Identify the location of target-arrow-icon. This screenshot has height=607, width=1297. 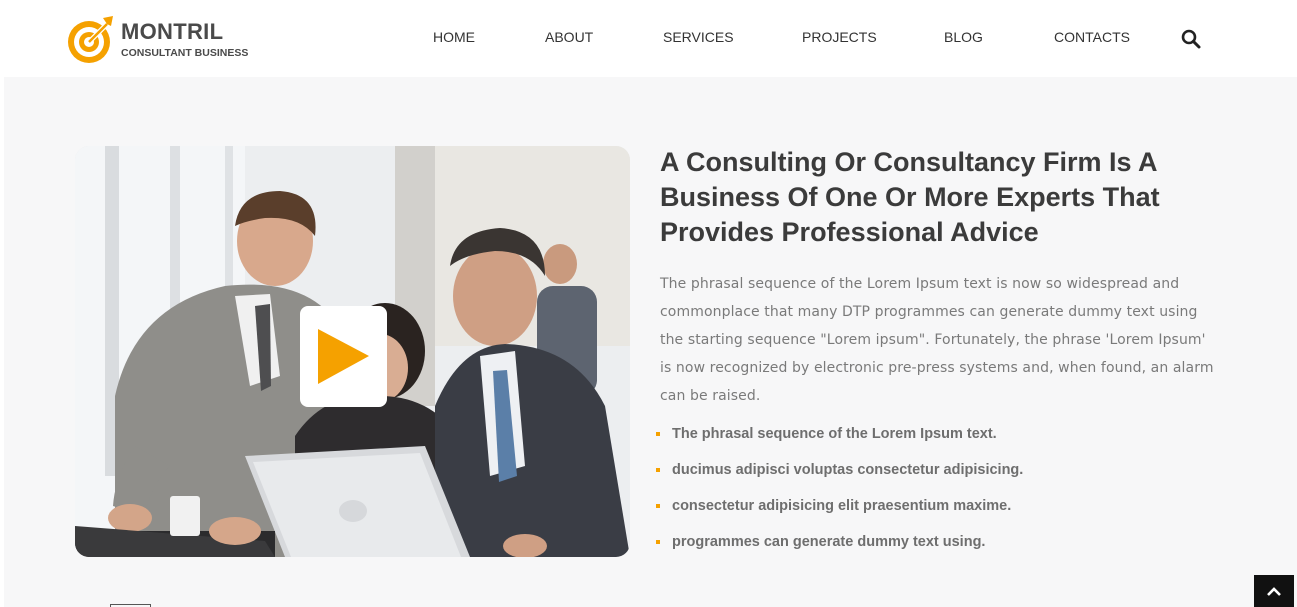
(90, 39).